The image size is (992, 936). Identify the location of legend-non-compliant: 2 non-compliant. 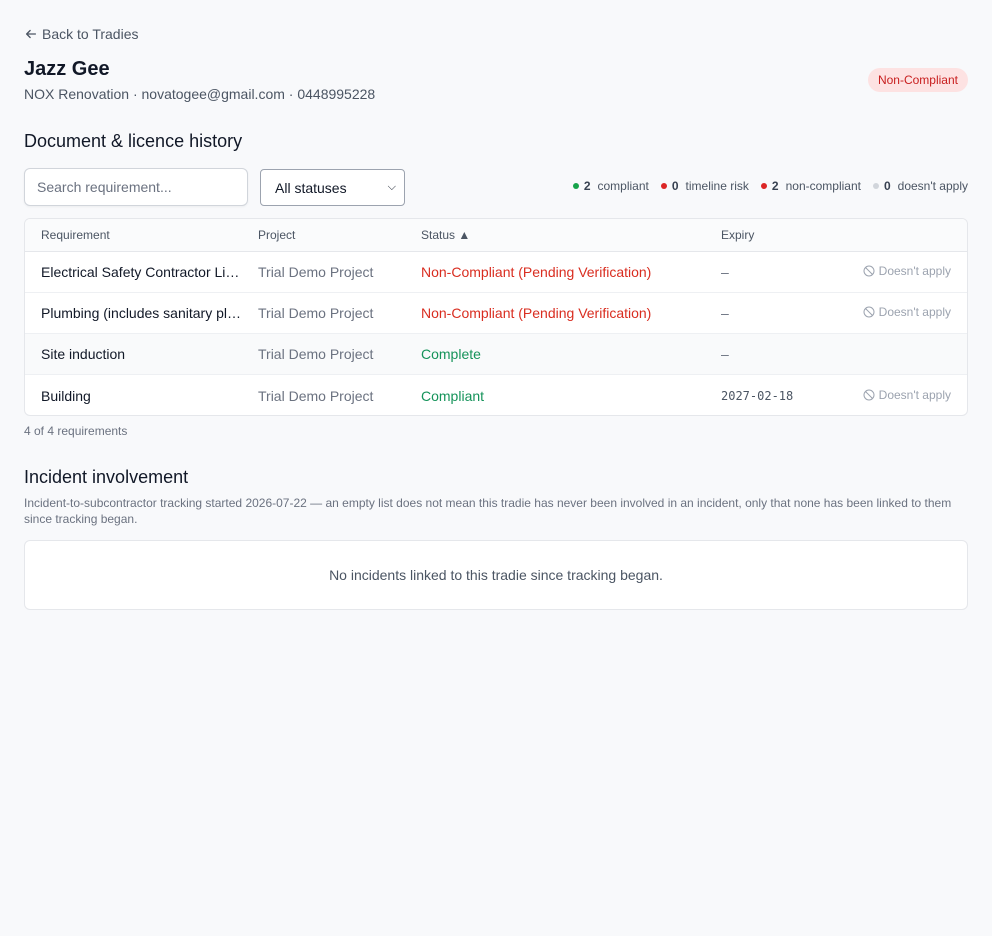
(810, 186).